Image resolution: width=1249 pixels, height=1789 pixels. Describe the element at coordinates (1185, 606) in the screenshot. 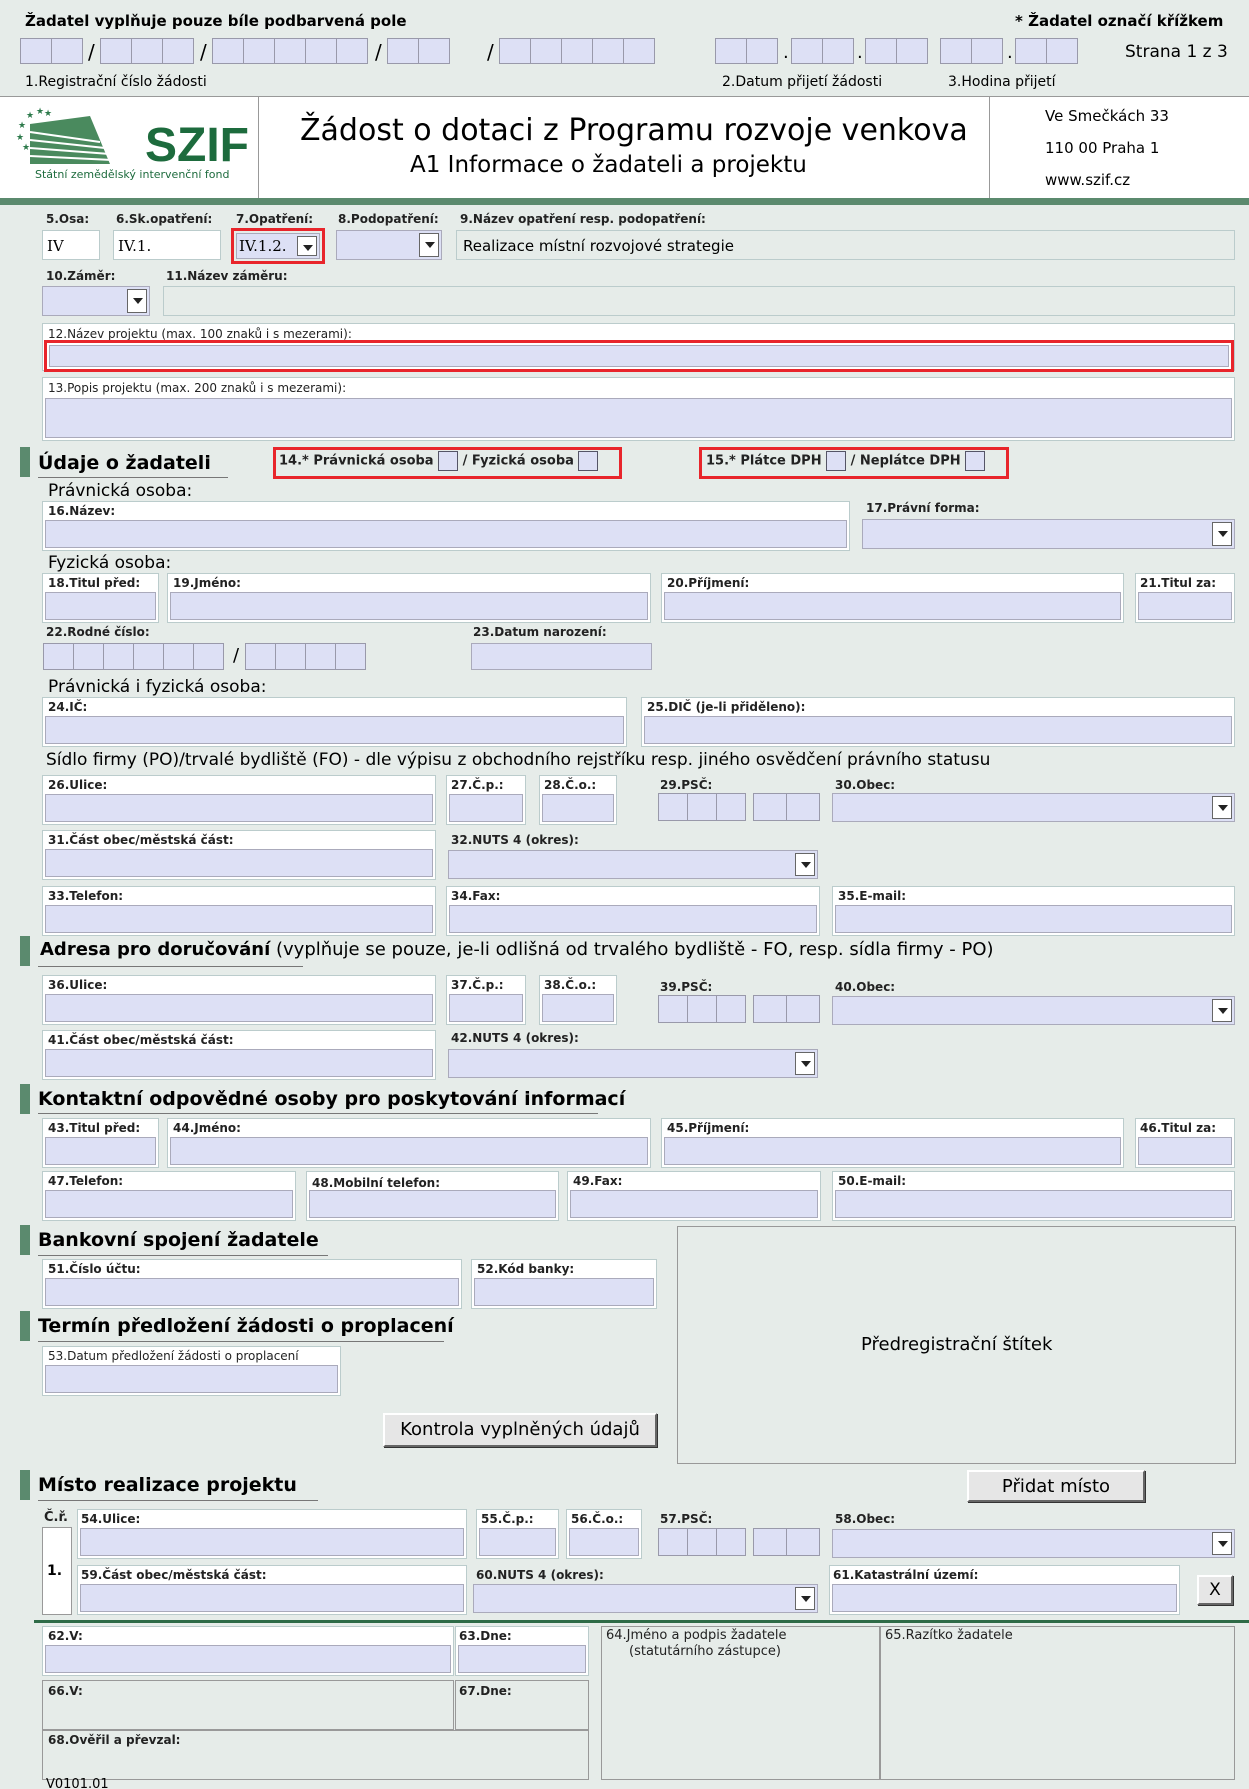

I see `titul-za-input` at that location.